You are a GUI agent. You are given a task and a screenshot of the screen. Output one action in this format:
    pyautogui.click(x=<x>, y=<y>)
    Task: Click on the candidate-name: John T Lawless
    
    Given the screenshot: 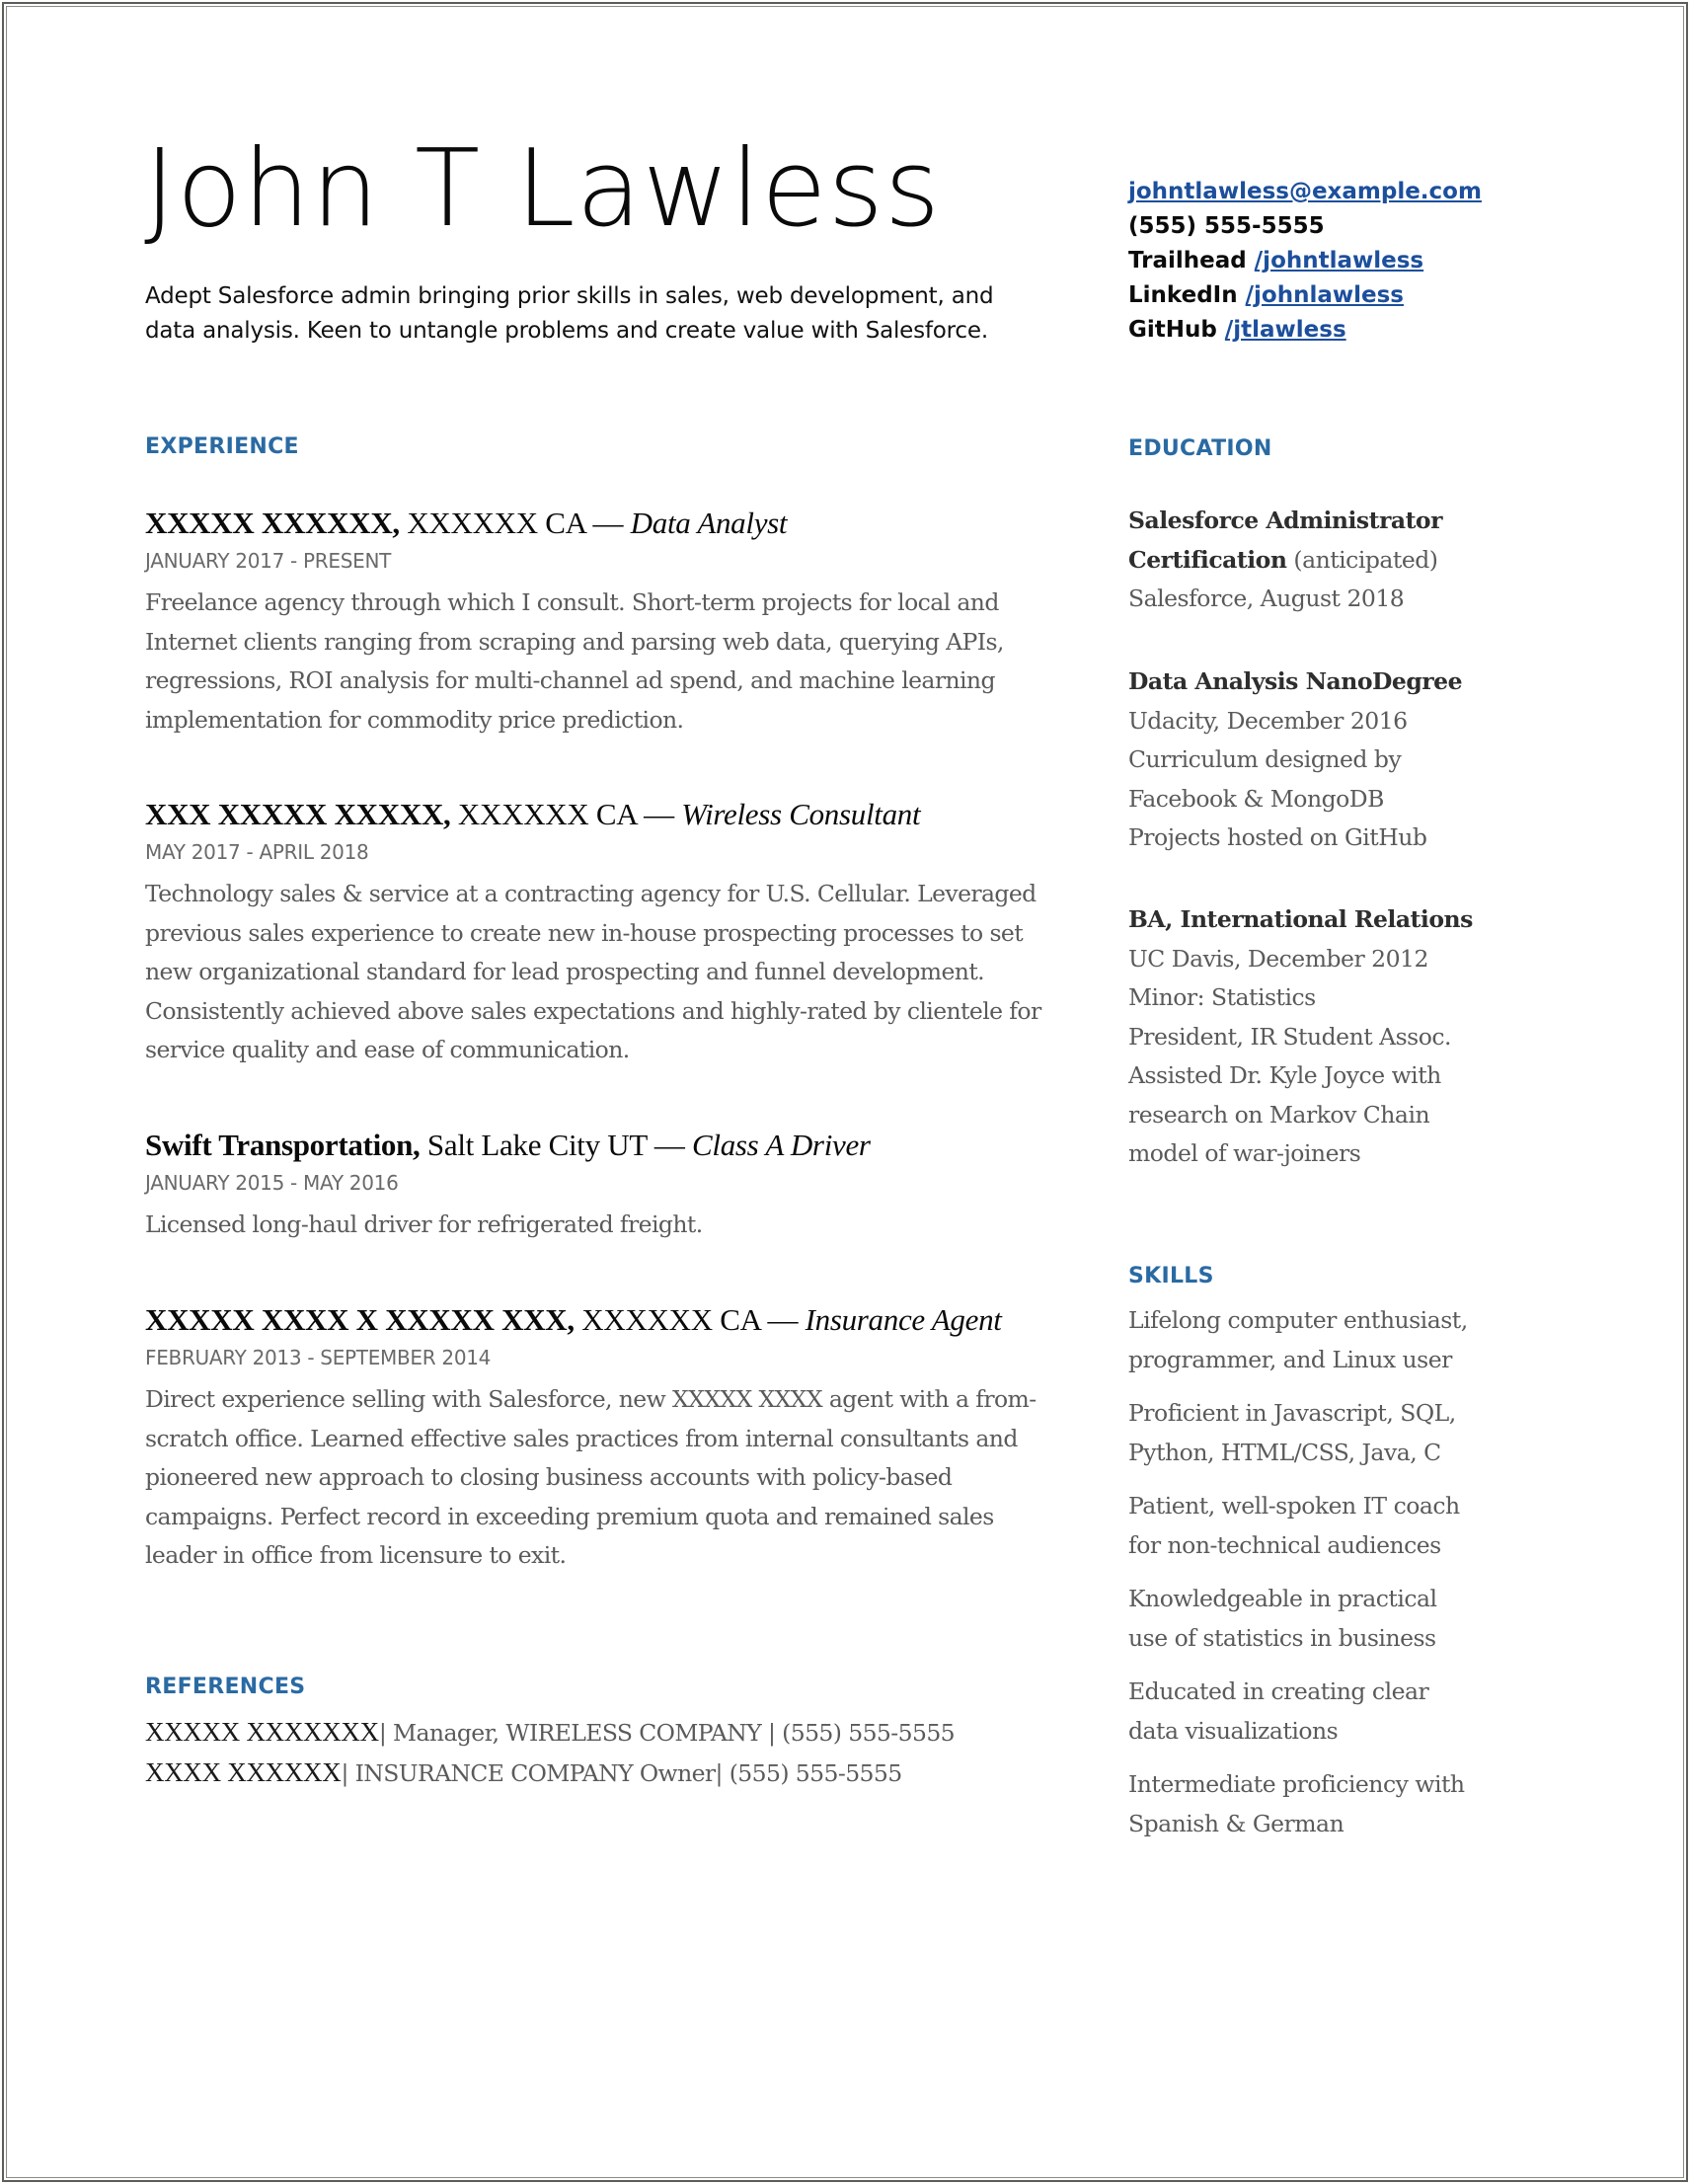 What is the action you would take?
    pyautogui.click(x=543, y=189)
    